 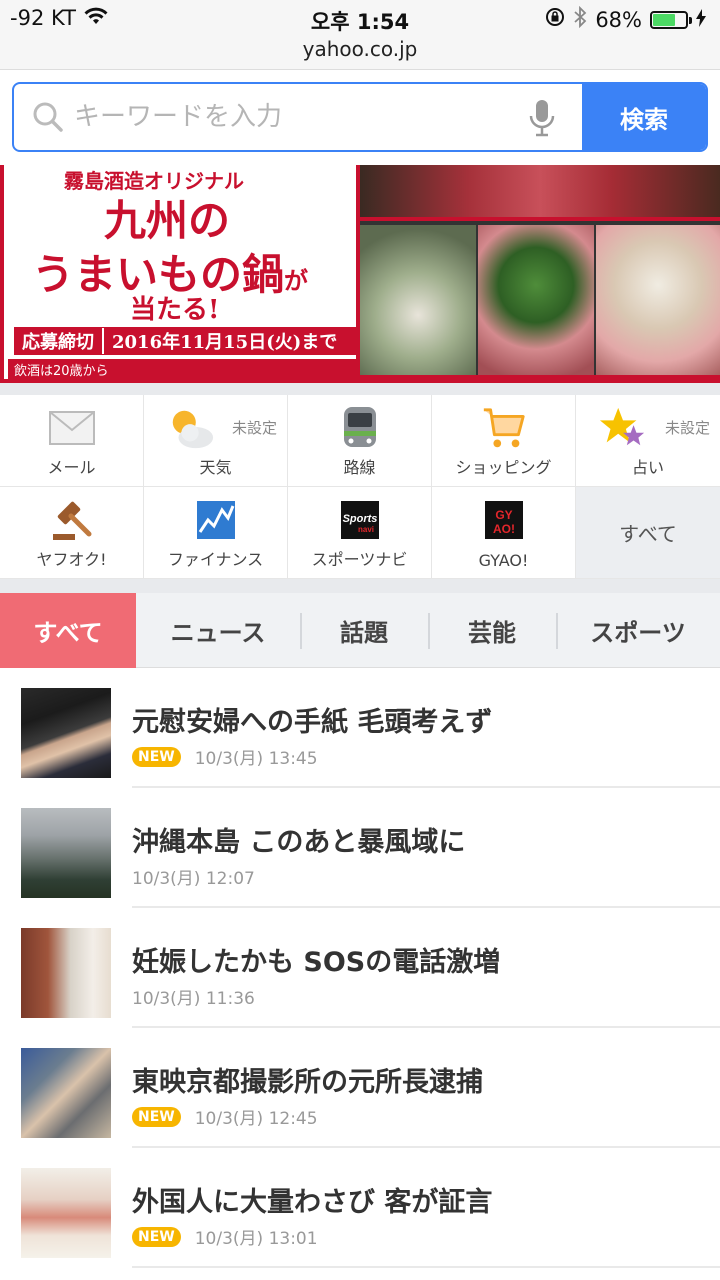 I want to click on news-title: 妊娠したかも SOSの電話激増, so click(x=316, y=962).